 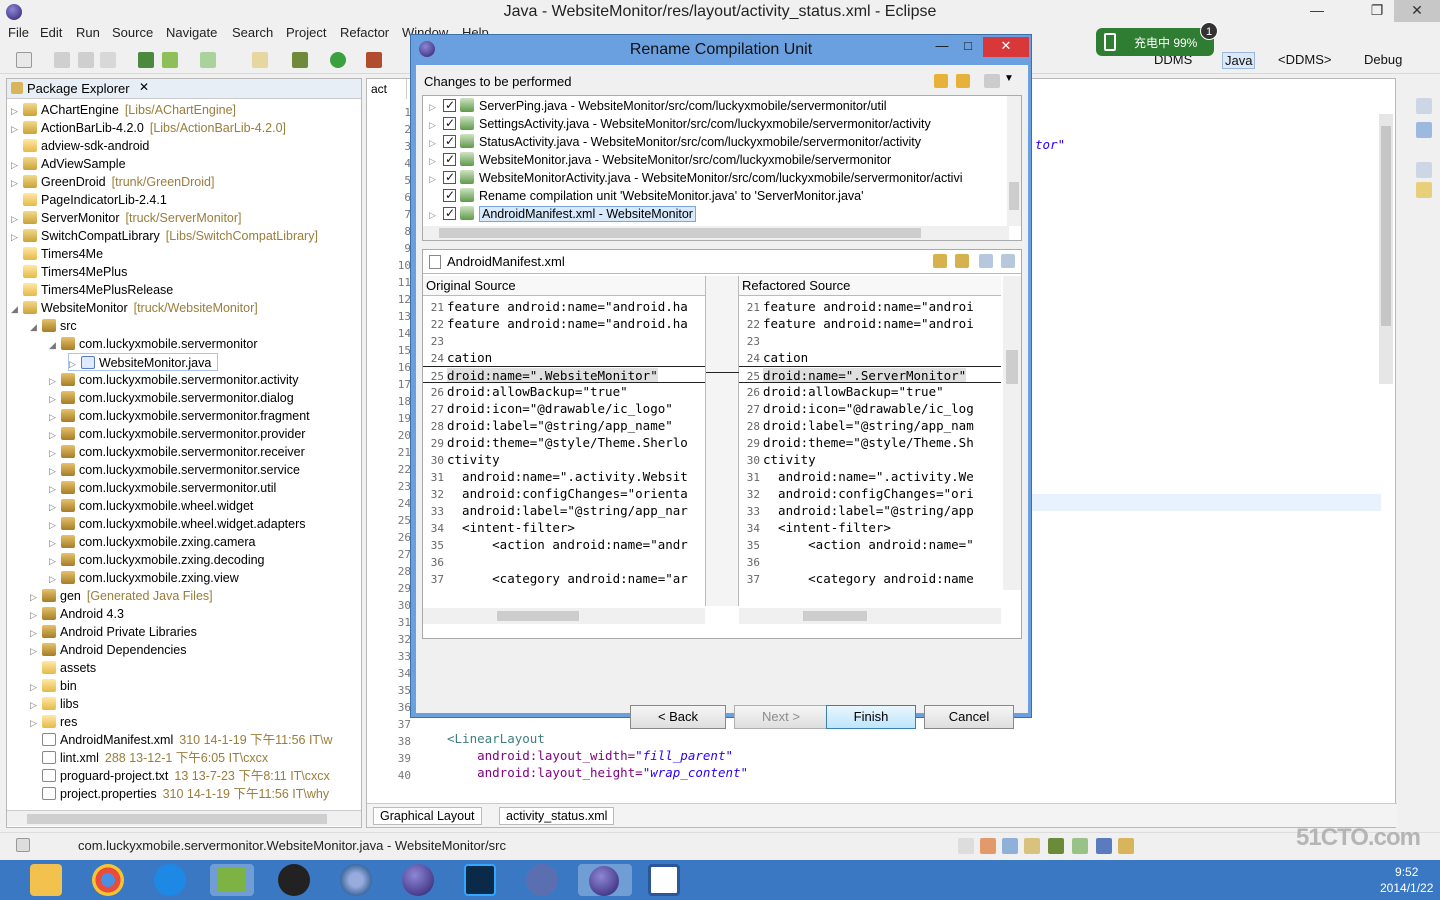 What do you see at coordinates (968, 47) in the screenshot?
I see `dialog-maximize-button: □` at bounding box center [968, 47].